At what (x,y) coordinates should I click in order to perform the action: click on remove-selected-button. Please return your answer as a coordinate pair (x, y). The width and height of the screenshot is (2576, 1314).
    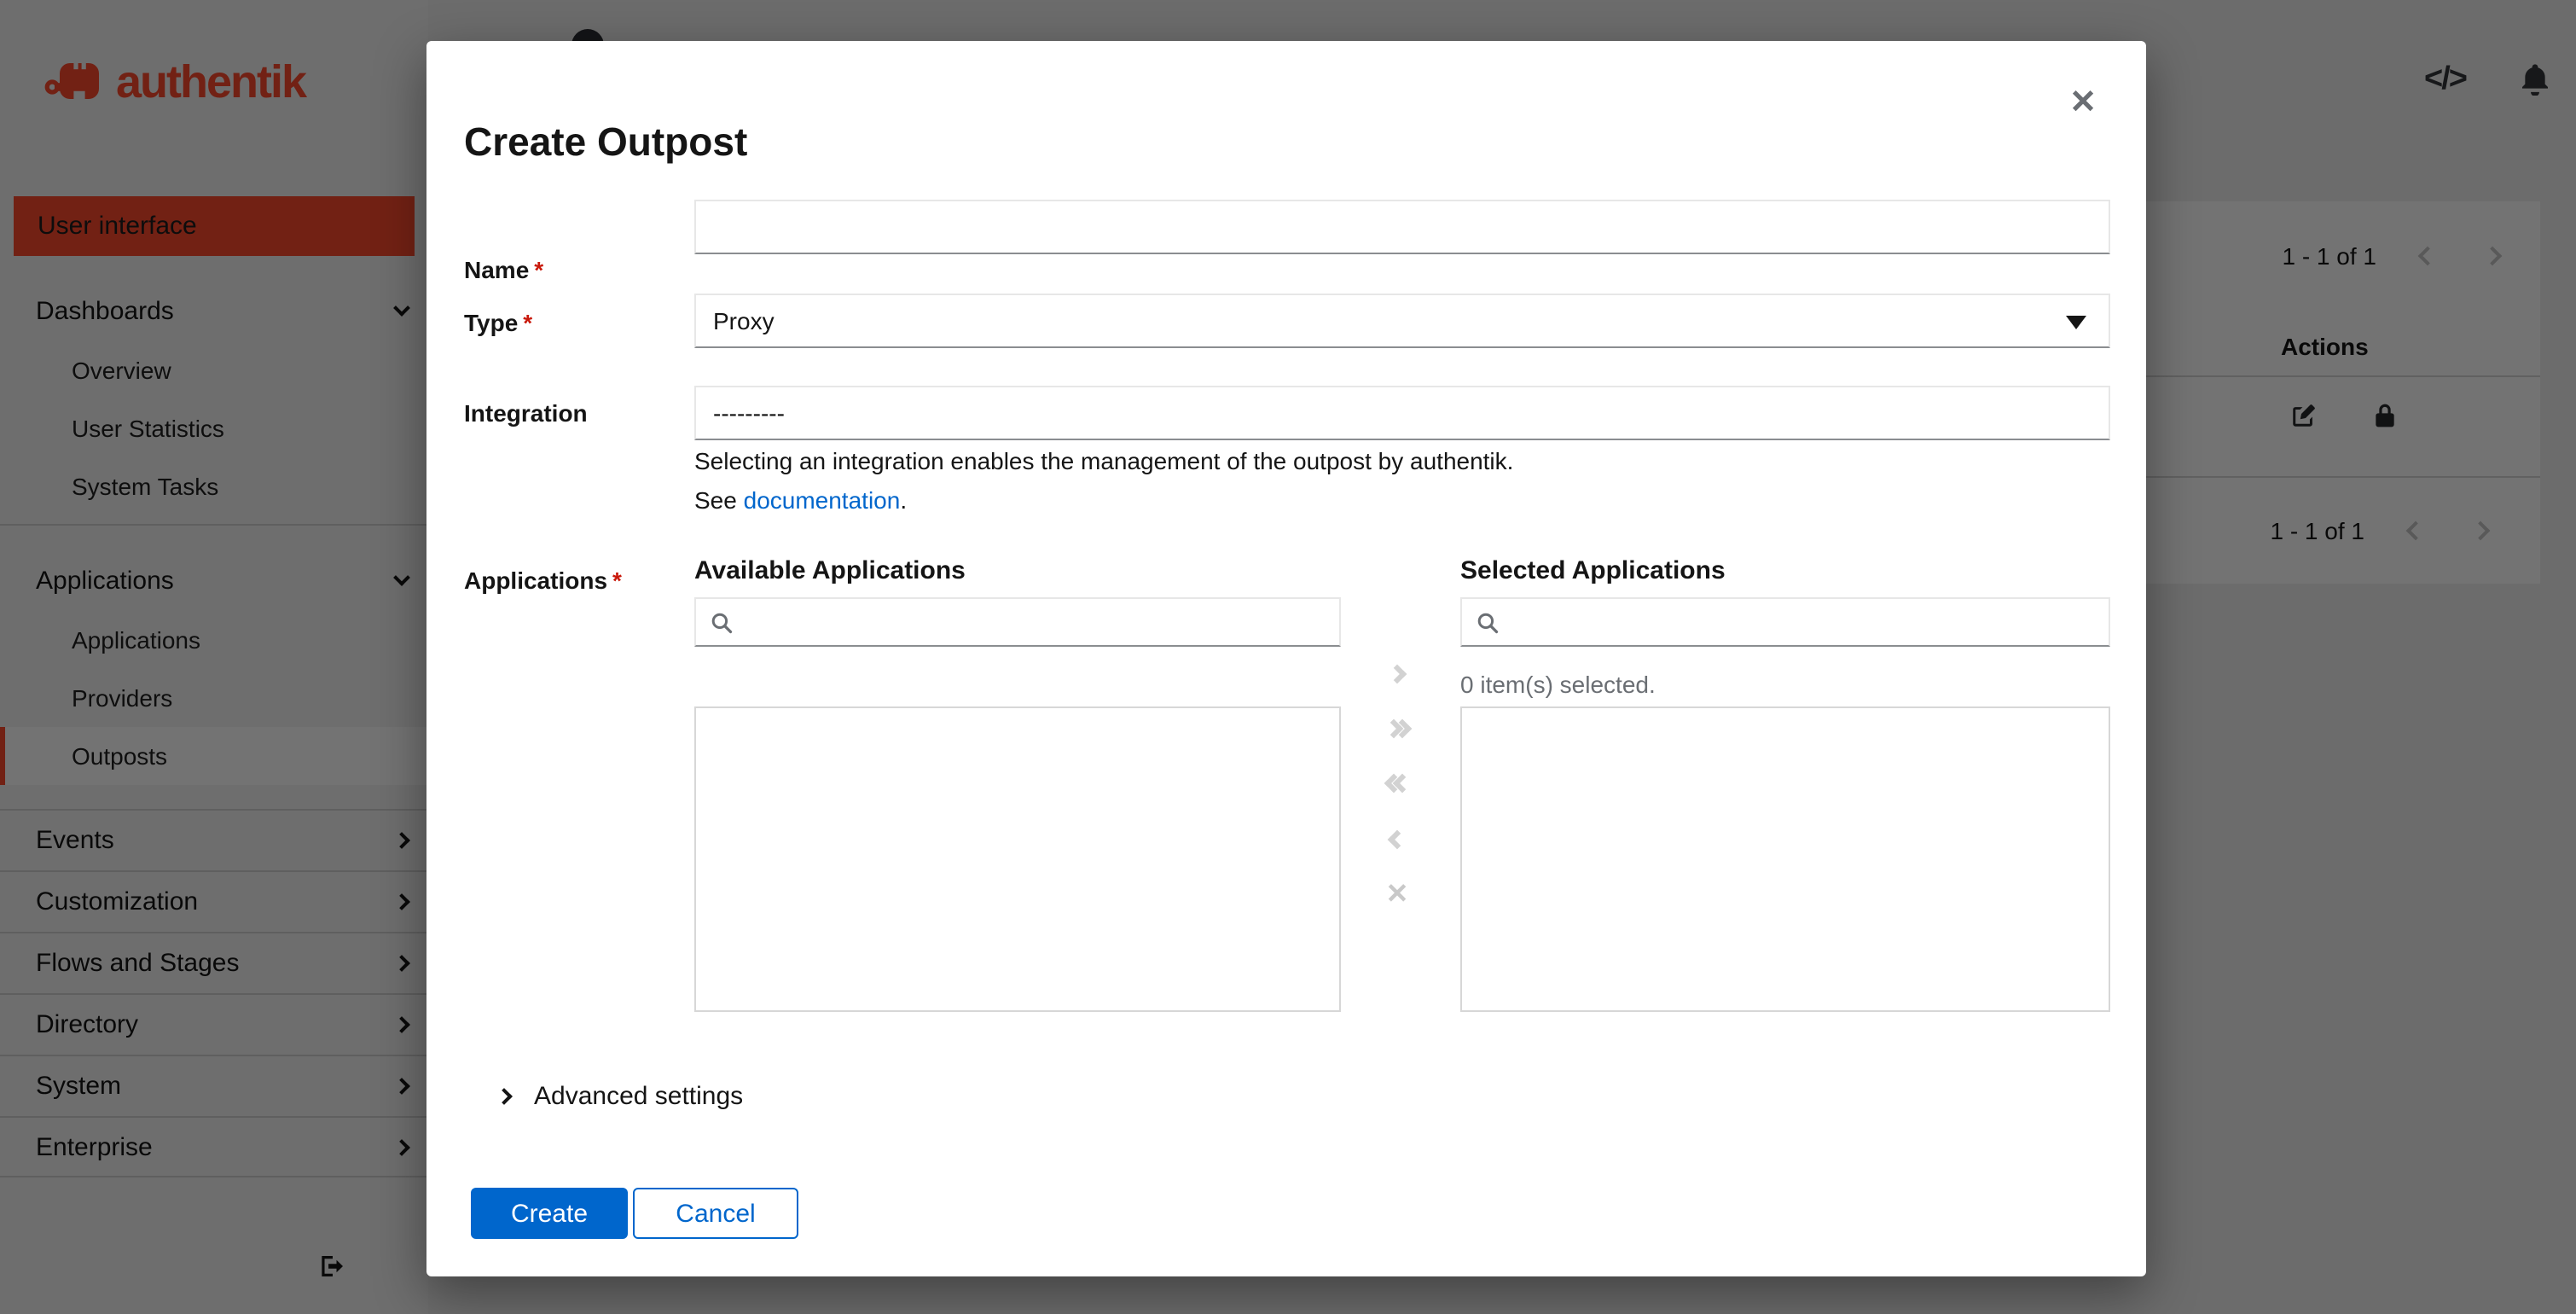
    Looking at the image, I should click on (1397, 839).